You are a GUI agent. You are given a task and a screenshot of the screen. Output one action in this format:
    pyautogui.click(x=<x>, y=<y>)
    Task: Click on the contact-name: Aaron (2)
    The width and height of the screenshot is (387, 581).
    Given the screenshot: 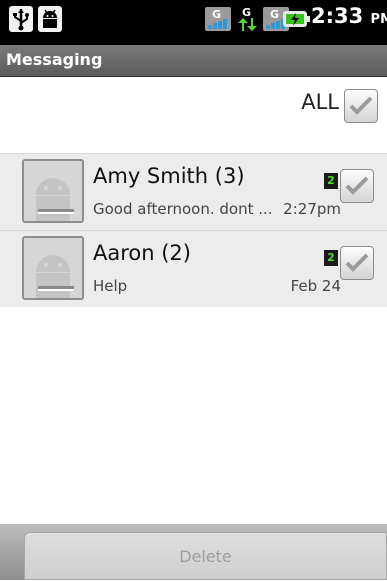 What is the action you would take?
    pyautogui.click(x=142, y=253)
    